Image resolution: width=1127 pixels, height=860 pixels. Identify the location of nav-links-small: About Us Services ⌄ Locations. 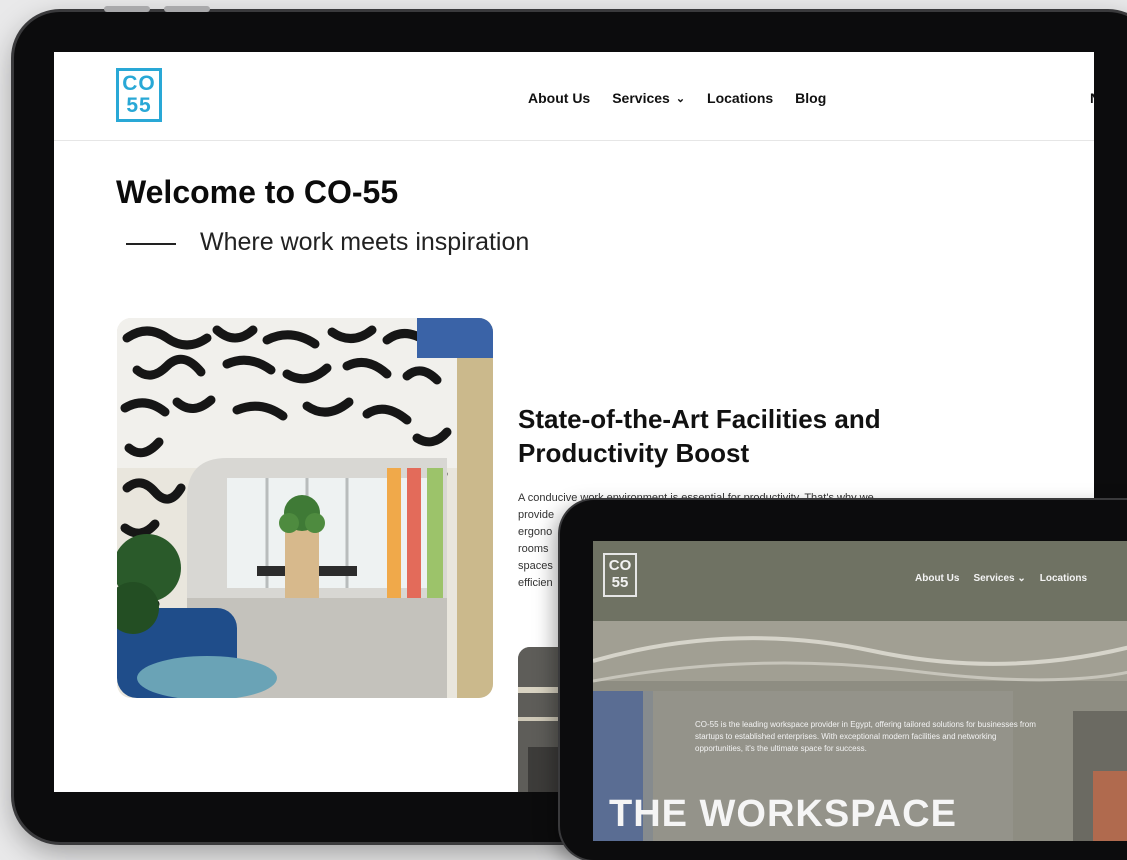
(1001, 578).